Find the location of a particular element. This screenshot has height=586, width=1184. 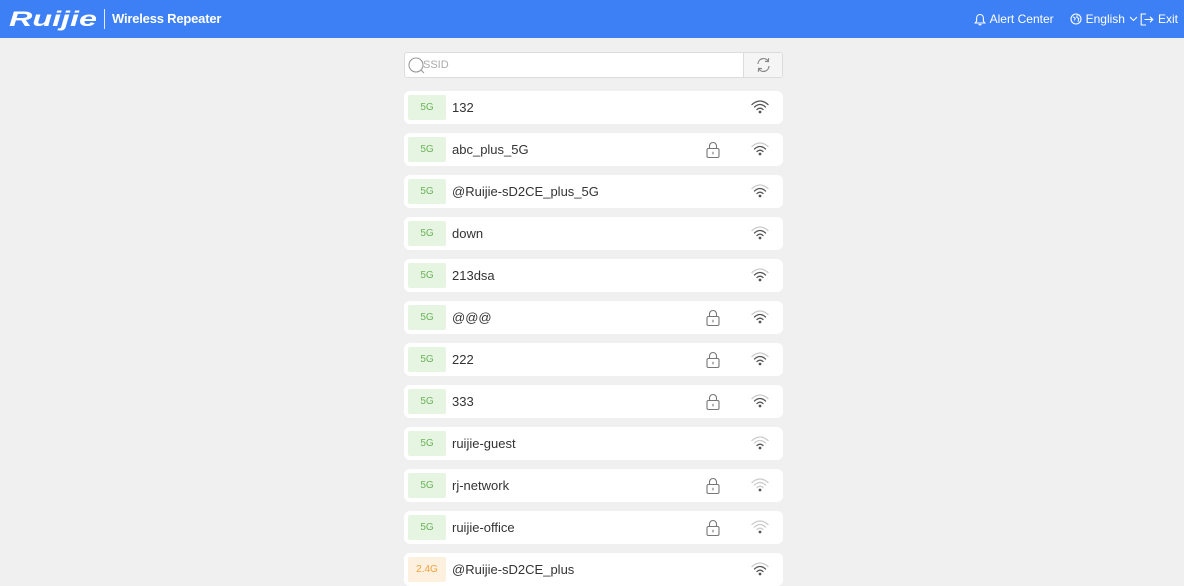

ssid-label: 222 is located at coordinates (463, 359).